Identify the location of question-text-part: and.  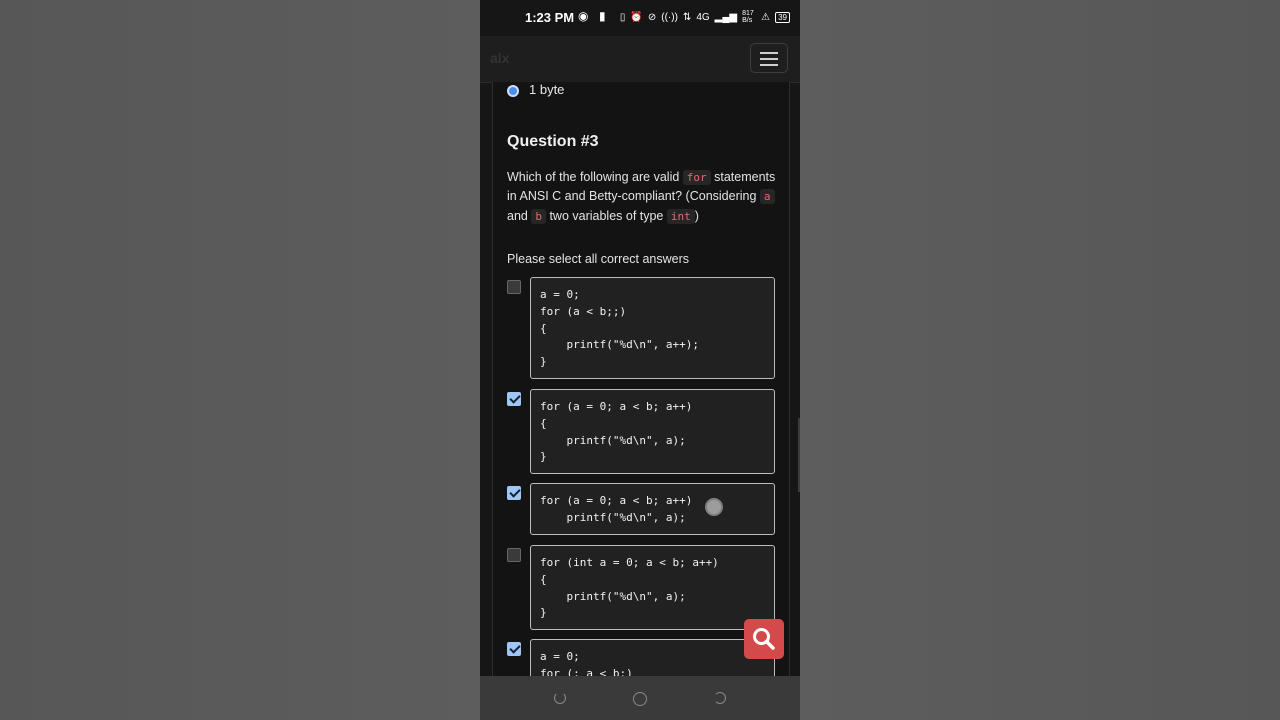
(519, 215).